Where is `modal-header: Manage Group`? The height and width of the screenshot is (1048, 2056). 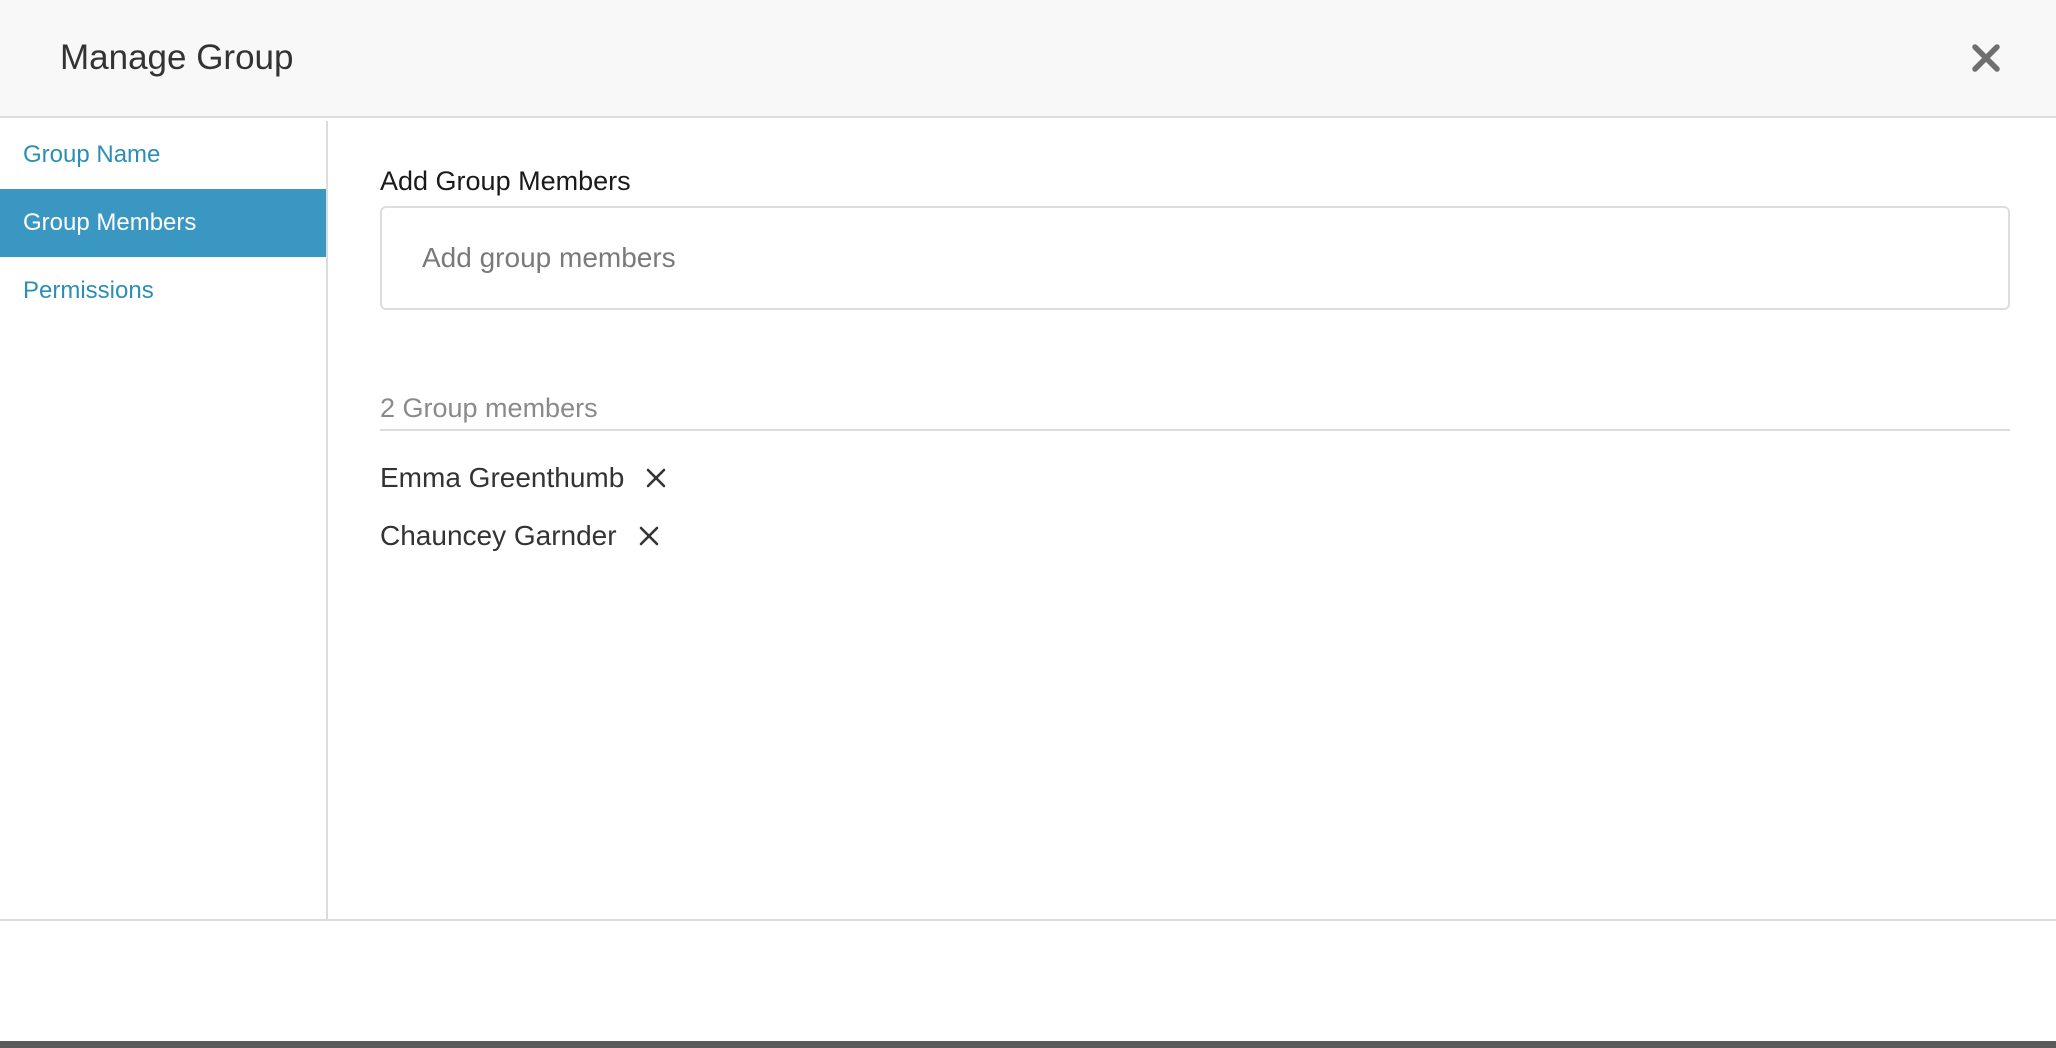
modal-header: Manage Group is located at coordinates (1028, 59).